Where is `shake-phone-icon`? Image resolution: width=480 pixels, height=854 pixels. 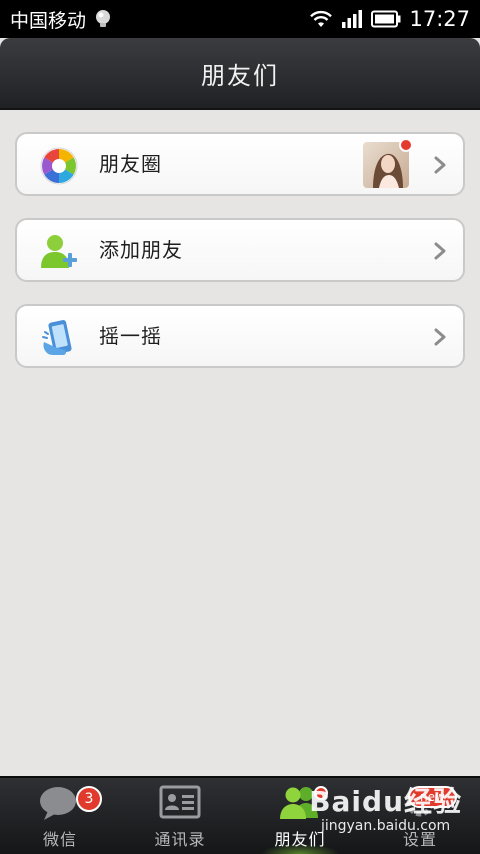 shake-phone-icon is located at coordinates (57, 337).